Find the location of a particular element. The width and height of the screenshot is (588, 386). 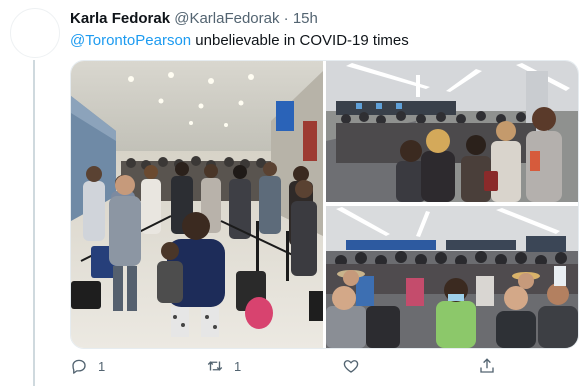

like-button is located at coordinates (356, 366).